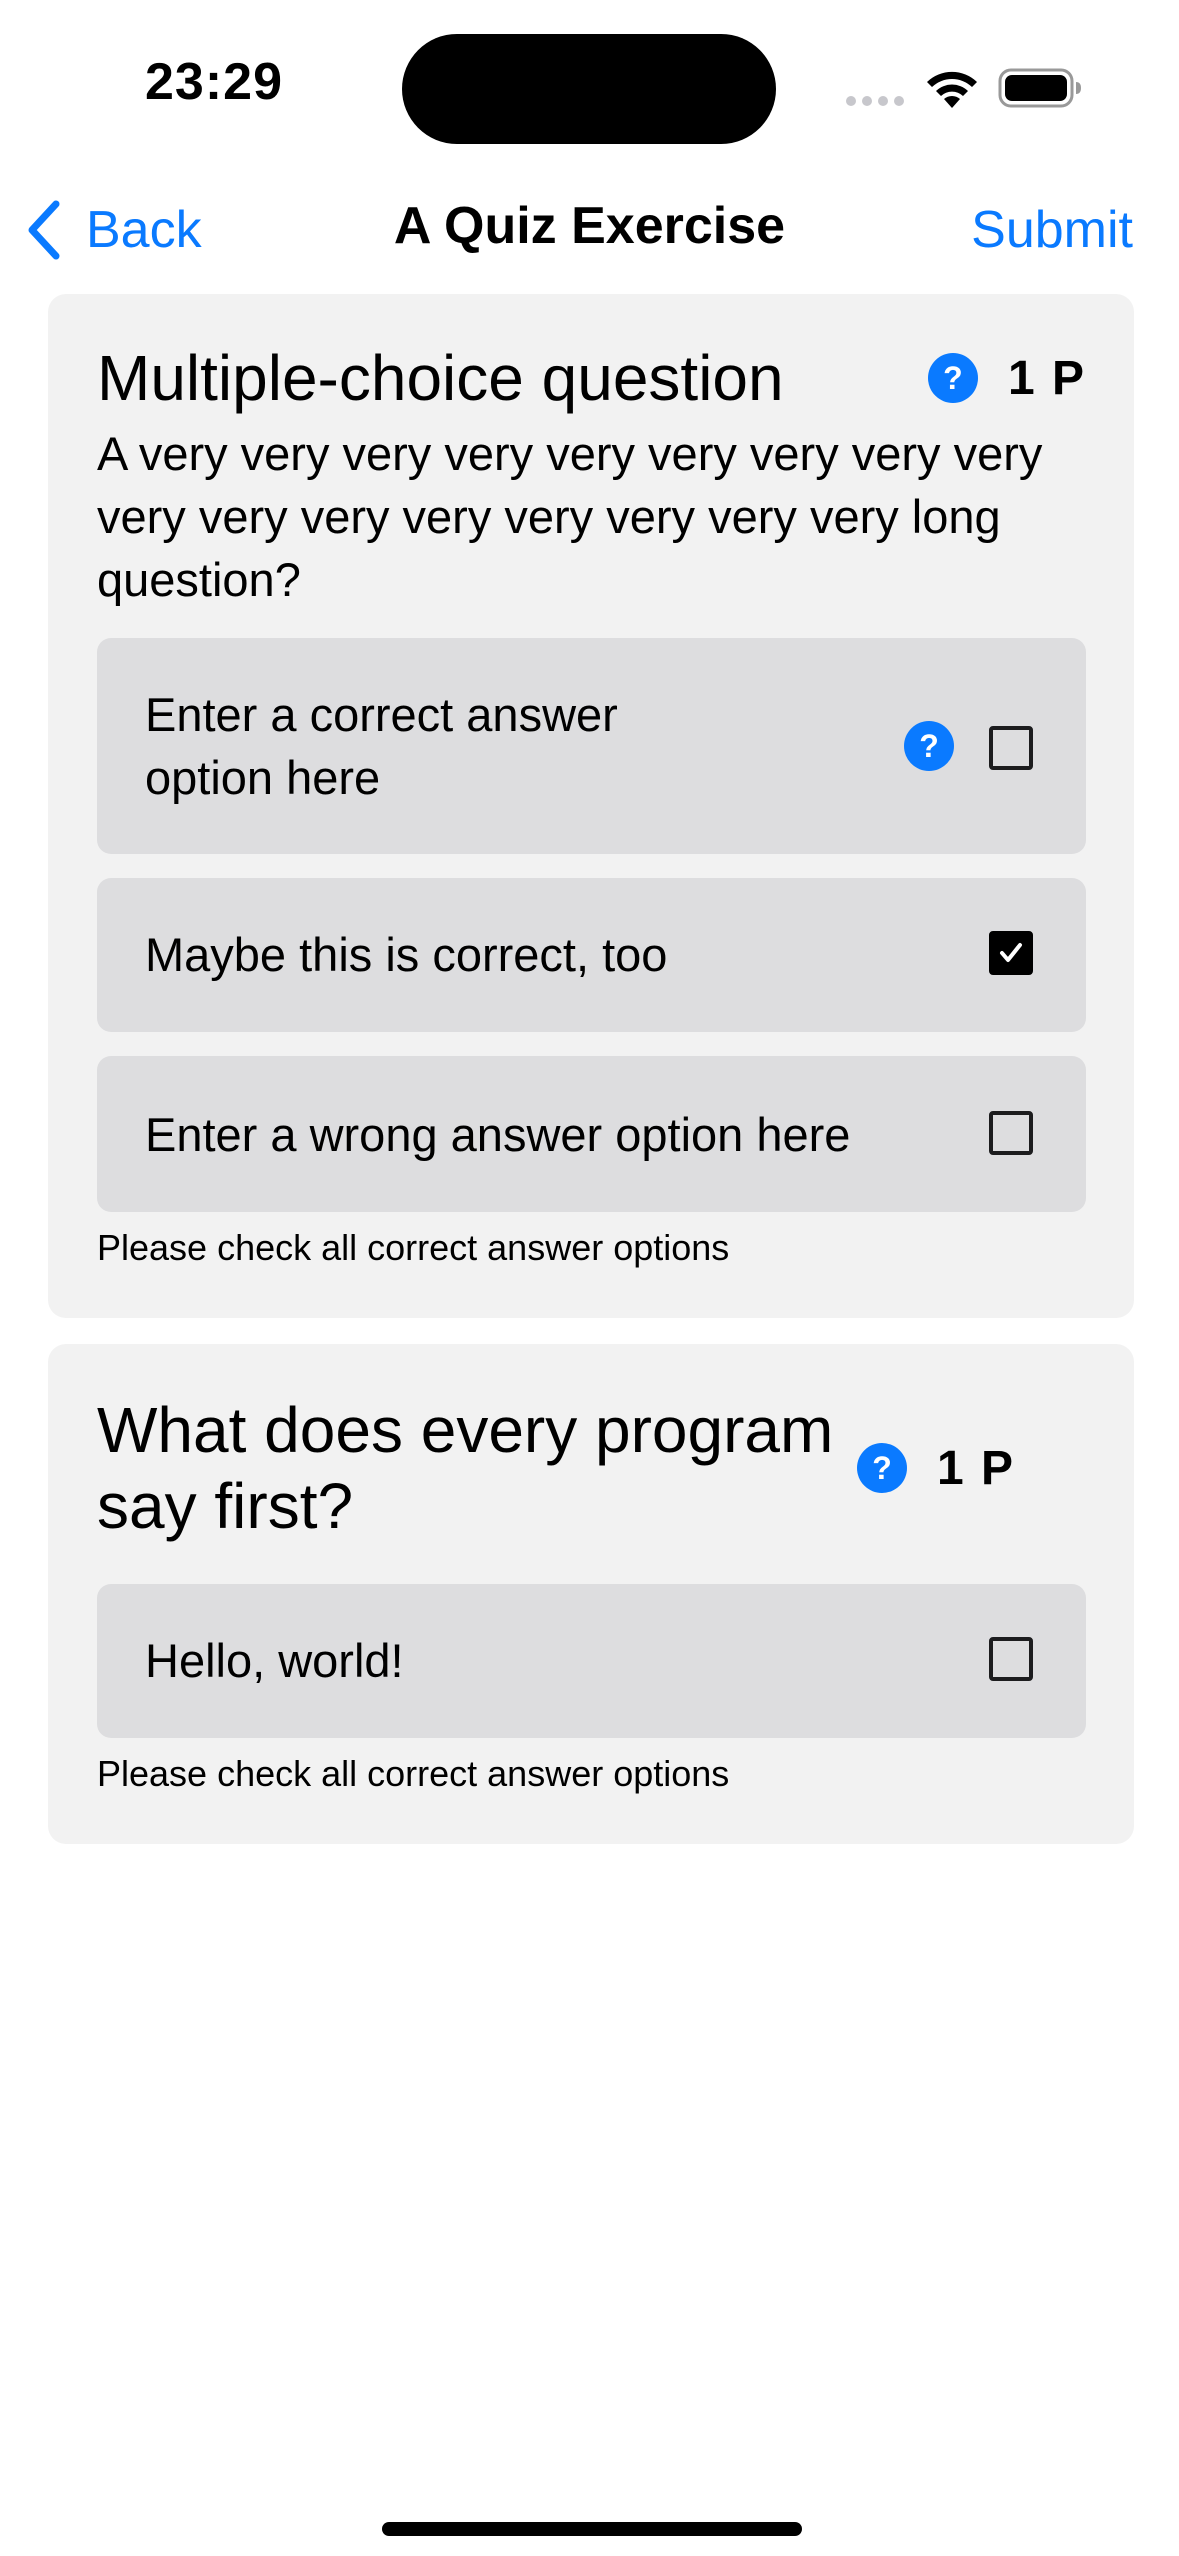  I want to click on back-button: Back, so click(114, 230).